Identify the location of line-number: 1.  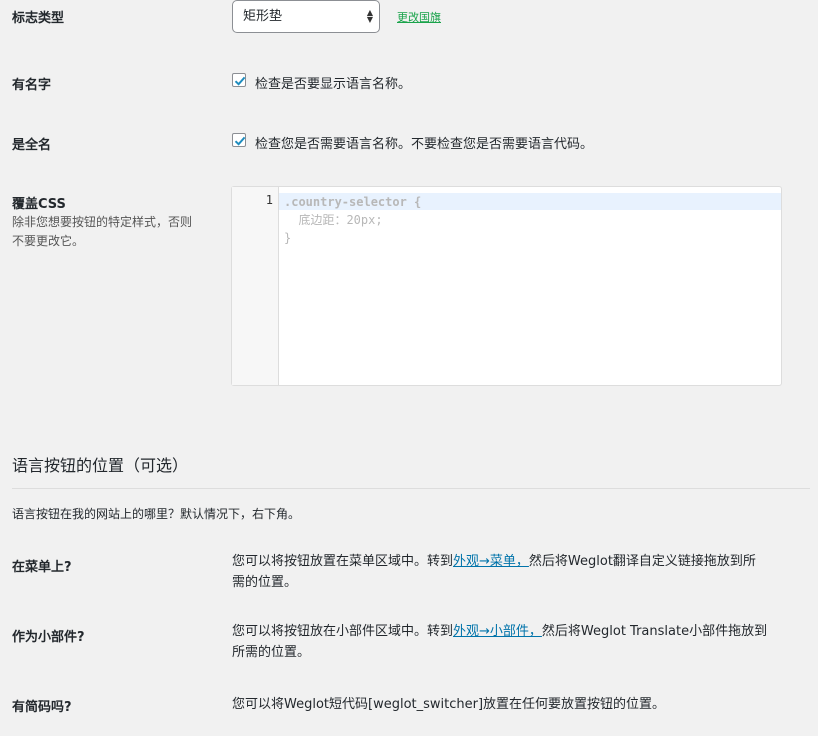
(269, 200).